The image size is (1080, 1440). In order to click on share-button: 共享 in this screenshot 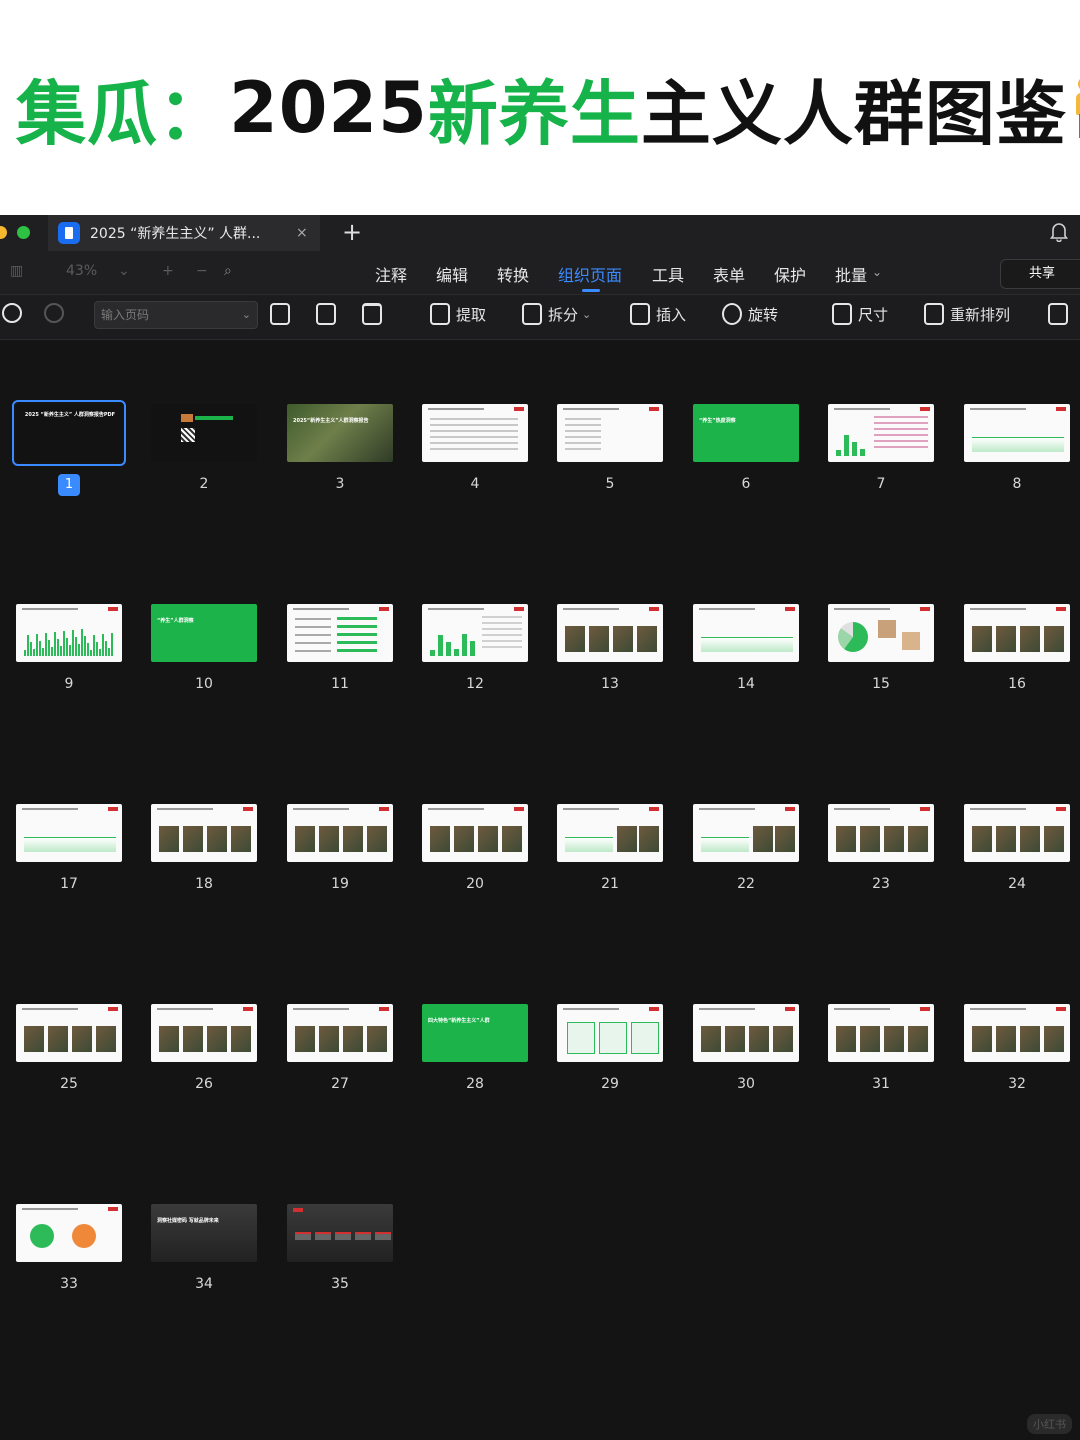, I will do `click(1040, 274)`.